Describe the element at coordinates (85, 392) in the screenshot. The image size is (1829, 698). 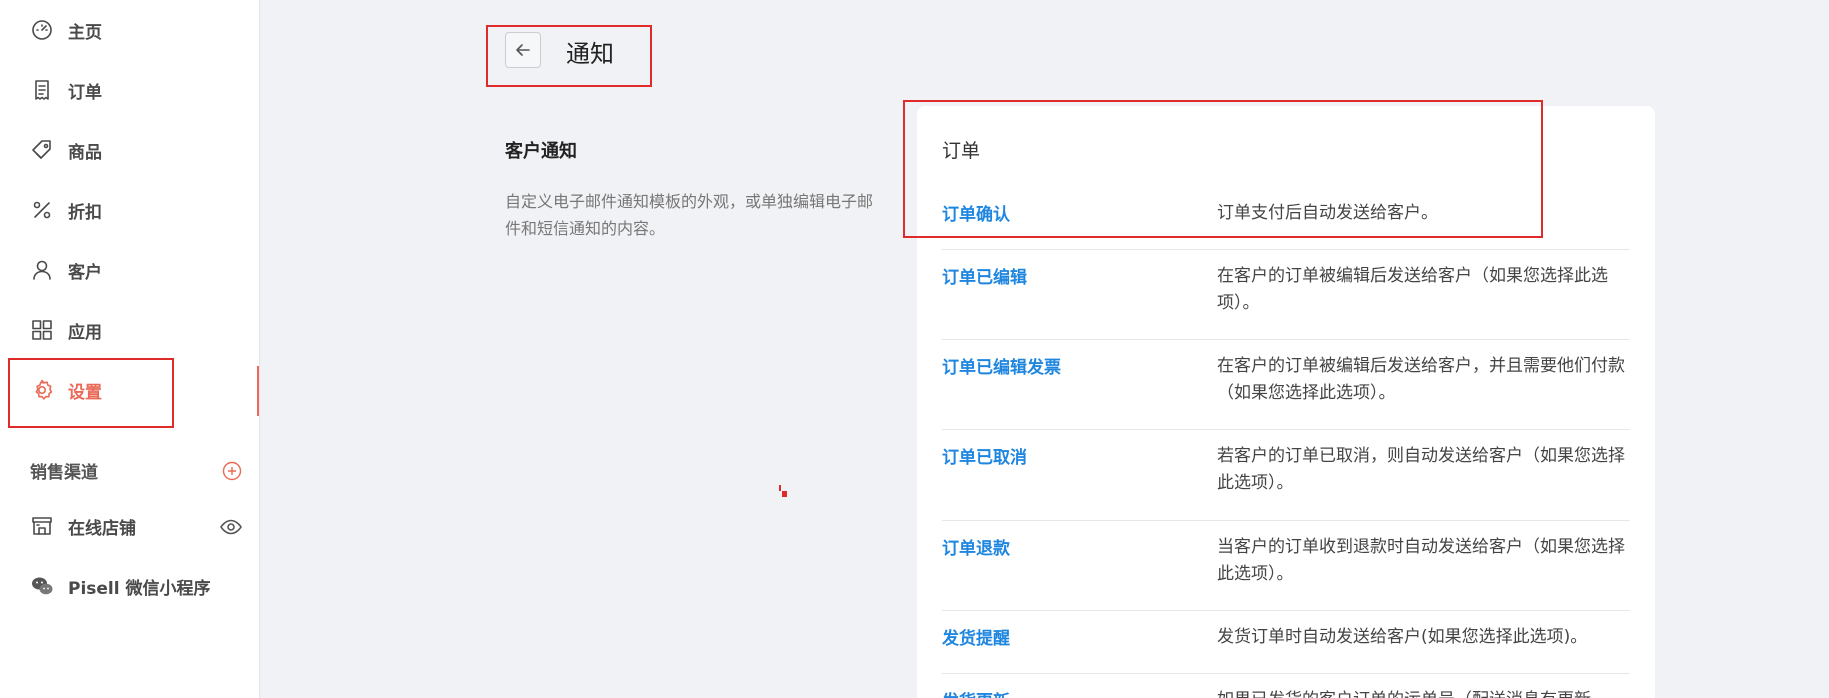
I see `sidebar-item-label: 设置` at that location.